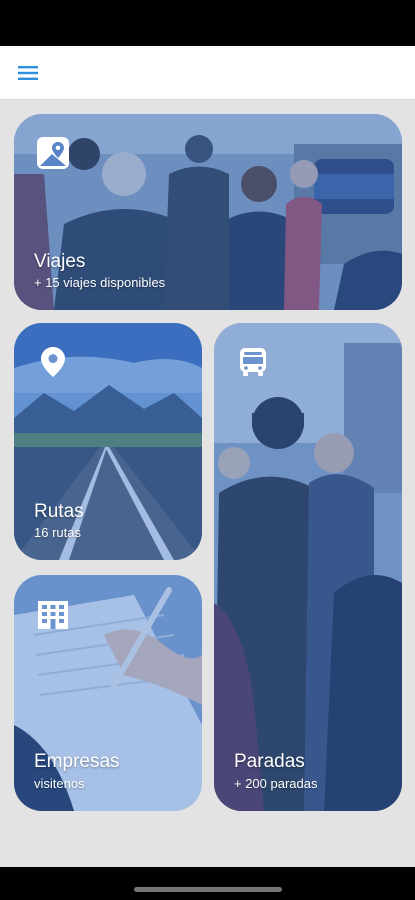 The width and height of the screenshot is (415, 900). I want to click on location-pin-icon, so click(53, 362).